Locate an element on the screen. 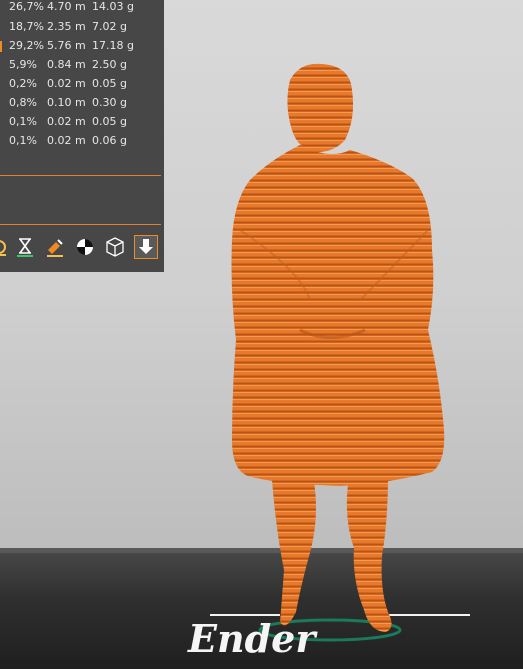  pie-chart-icon is located at coordinates (85, 247).